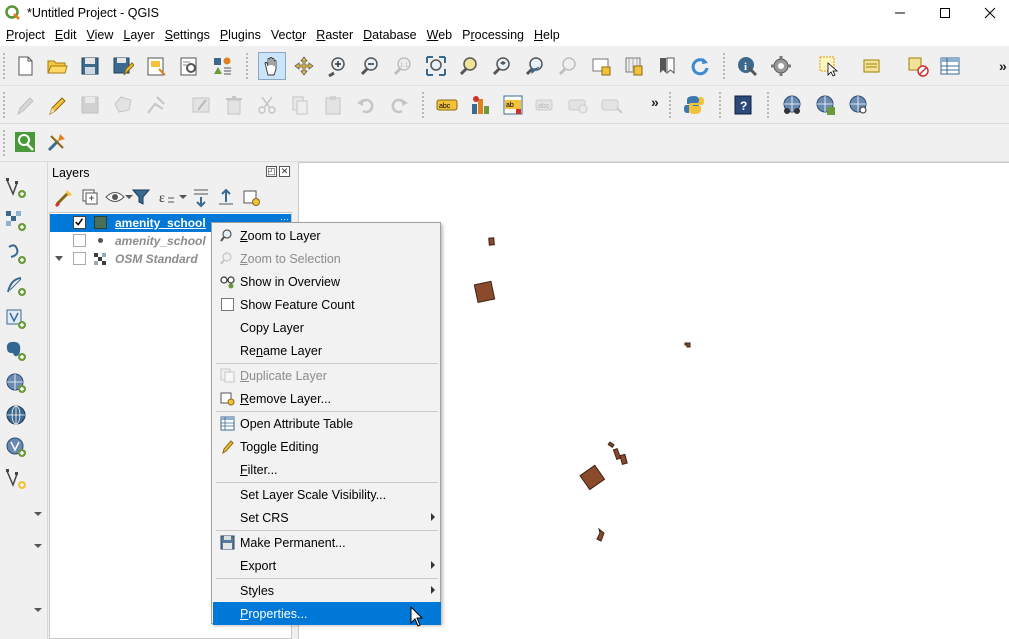 This screenshot has height=639, width=1009. I want to click on menu-processing: Processing, so click(493, 35).